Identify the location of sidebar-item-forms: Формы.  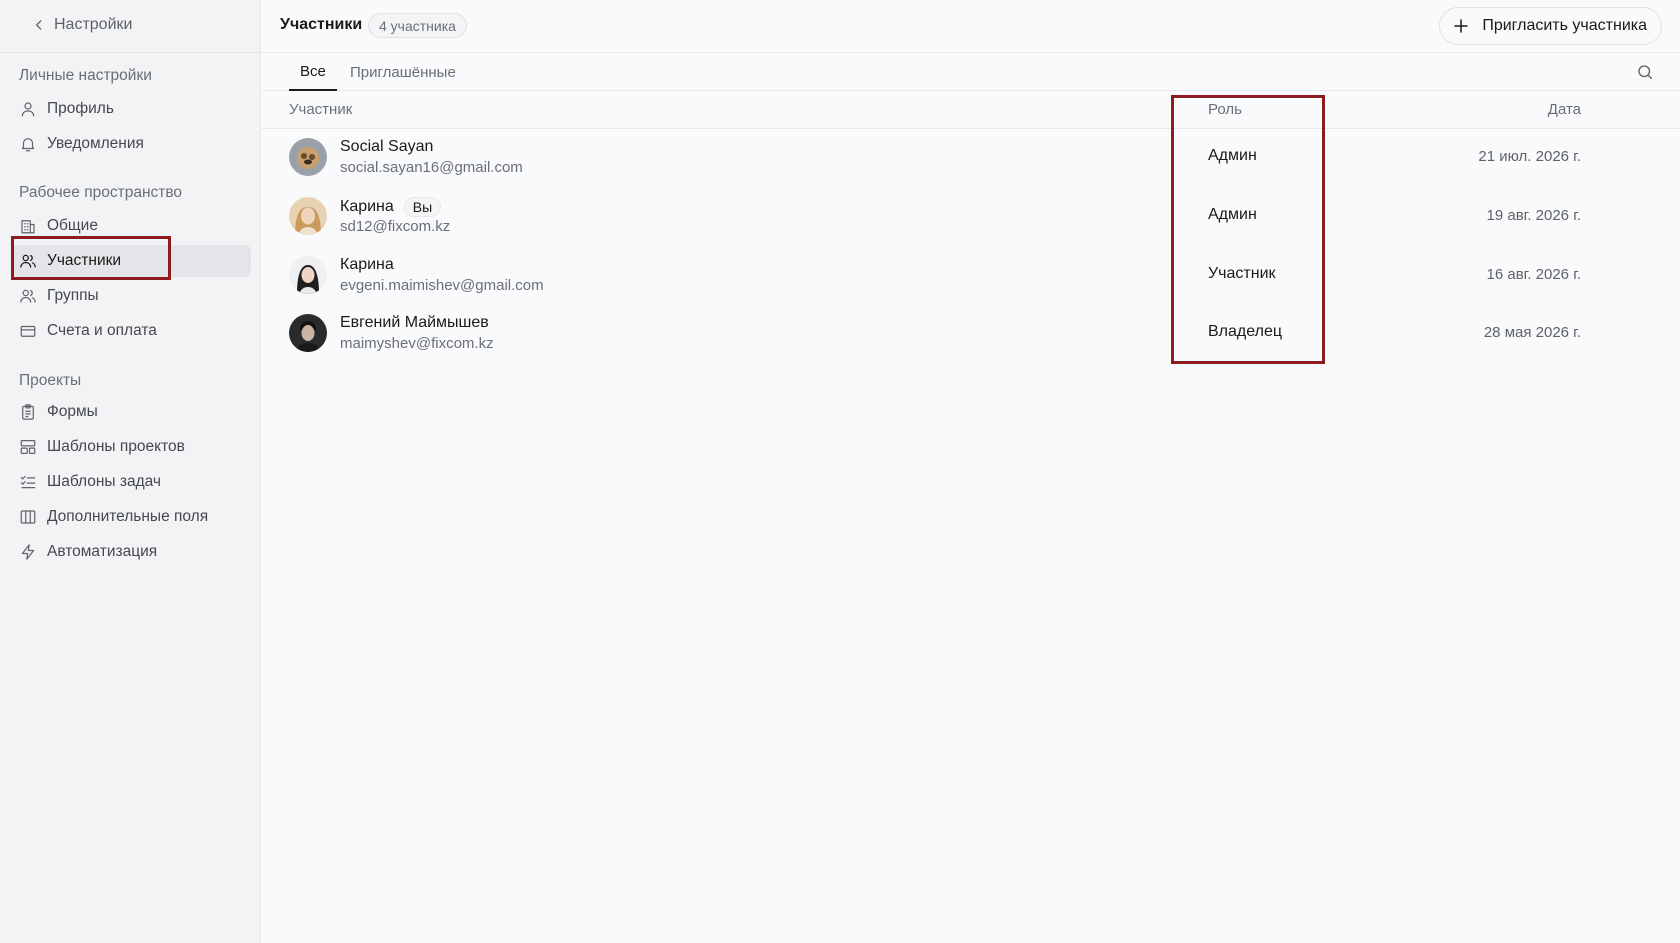
(131, 412).